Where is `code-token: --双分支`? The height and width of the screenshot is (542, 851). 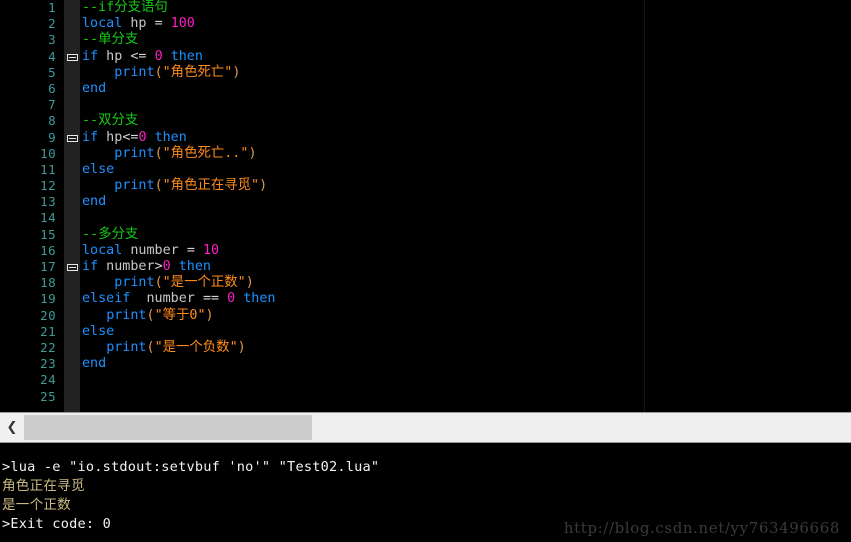 code-token: --双分支 is located at coordinates (110, 121).